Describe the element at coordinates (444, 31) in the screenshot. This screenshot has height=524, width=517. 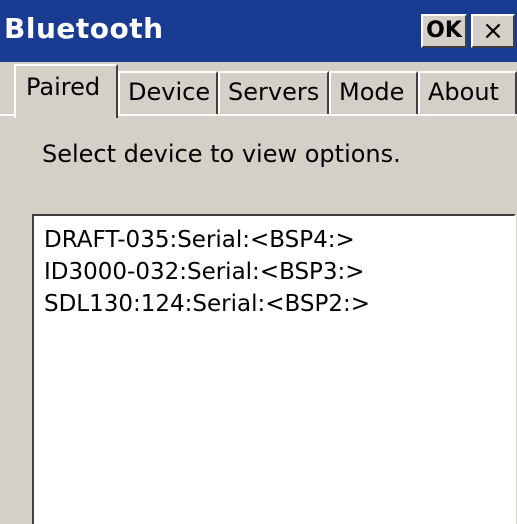
I see `ok-button: OK` at that location.